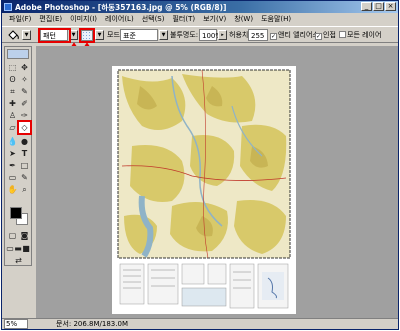 The width and height of the screenshot is (400, 331). Describe the element at coordinates (273, 36) in the screenshot. I see `antialias-checkbox: ✓` at that location.